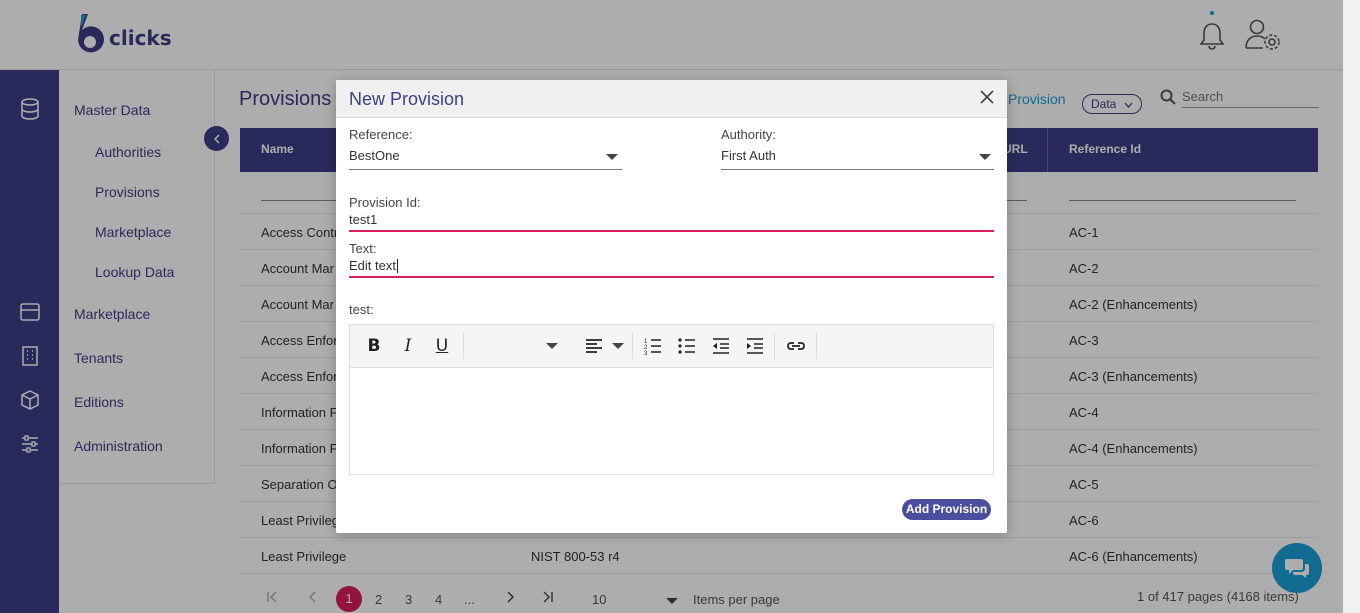 This screenshot has height=613, width=1360. What do you see at coordinates (1351, 306) in the screenshot?
I see `page-scrollbar` at bounding box center [1351, 306].